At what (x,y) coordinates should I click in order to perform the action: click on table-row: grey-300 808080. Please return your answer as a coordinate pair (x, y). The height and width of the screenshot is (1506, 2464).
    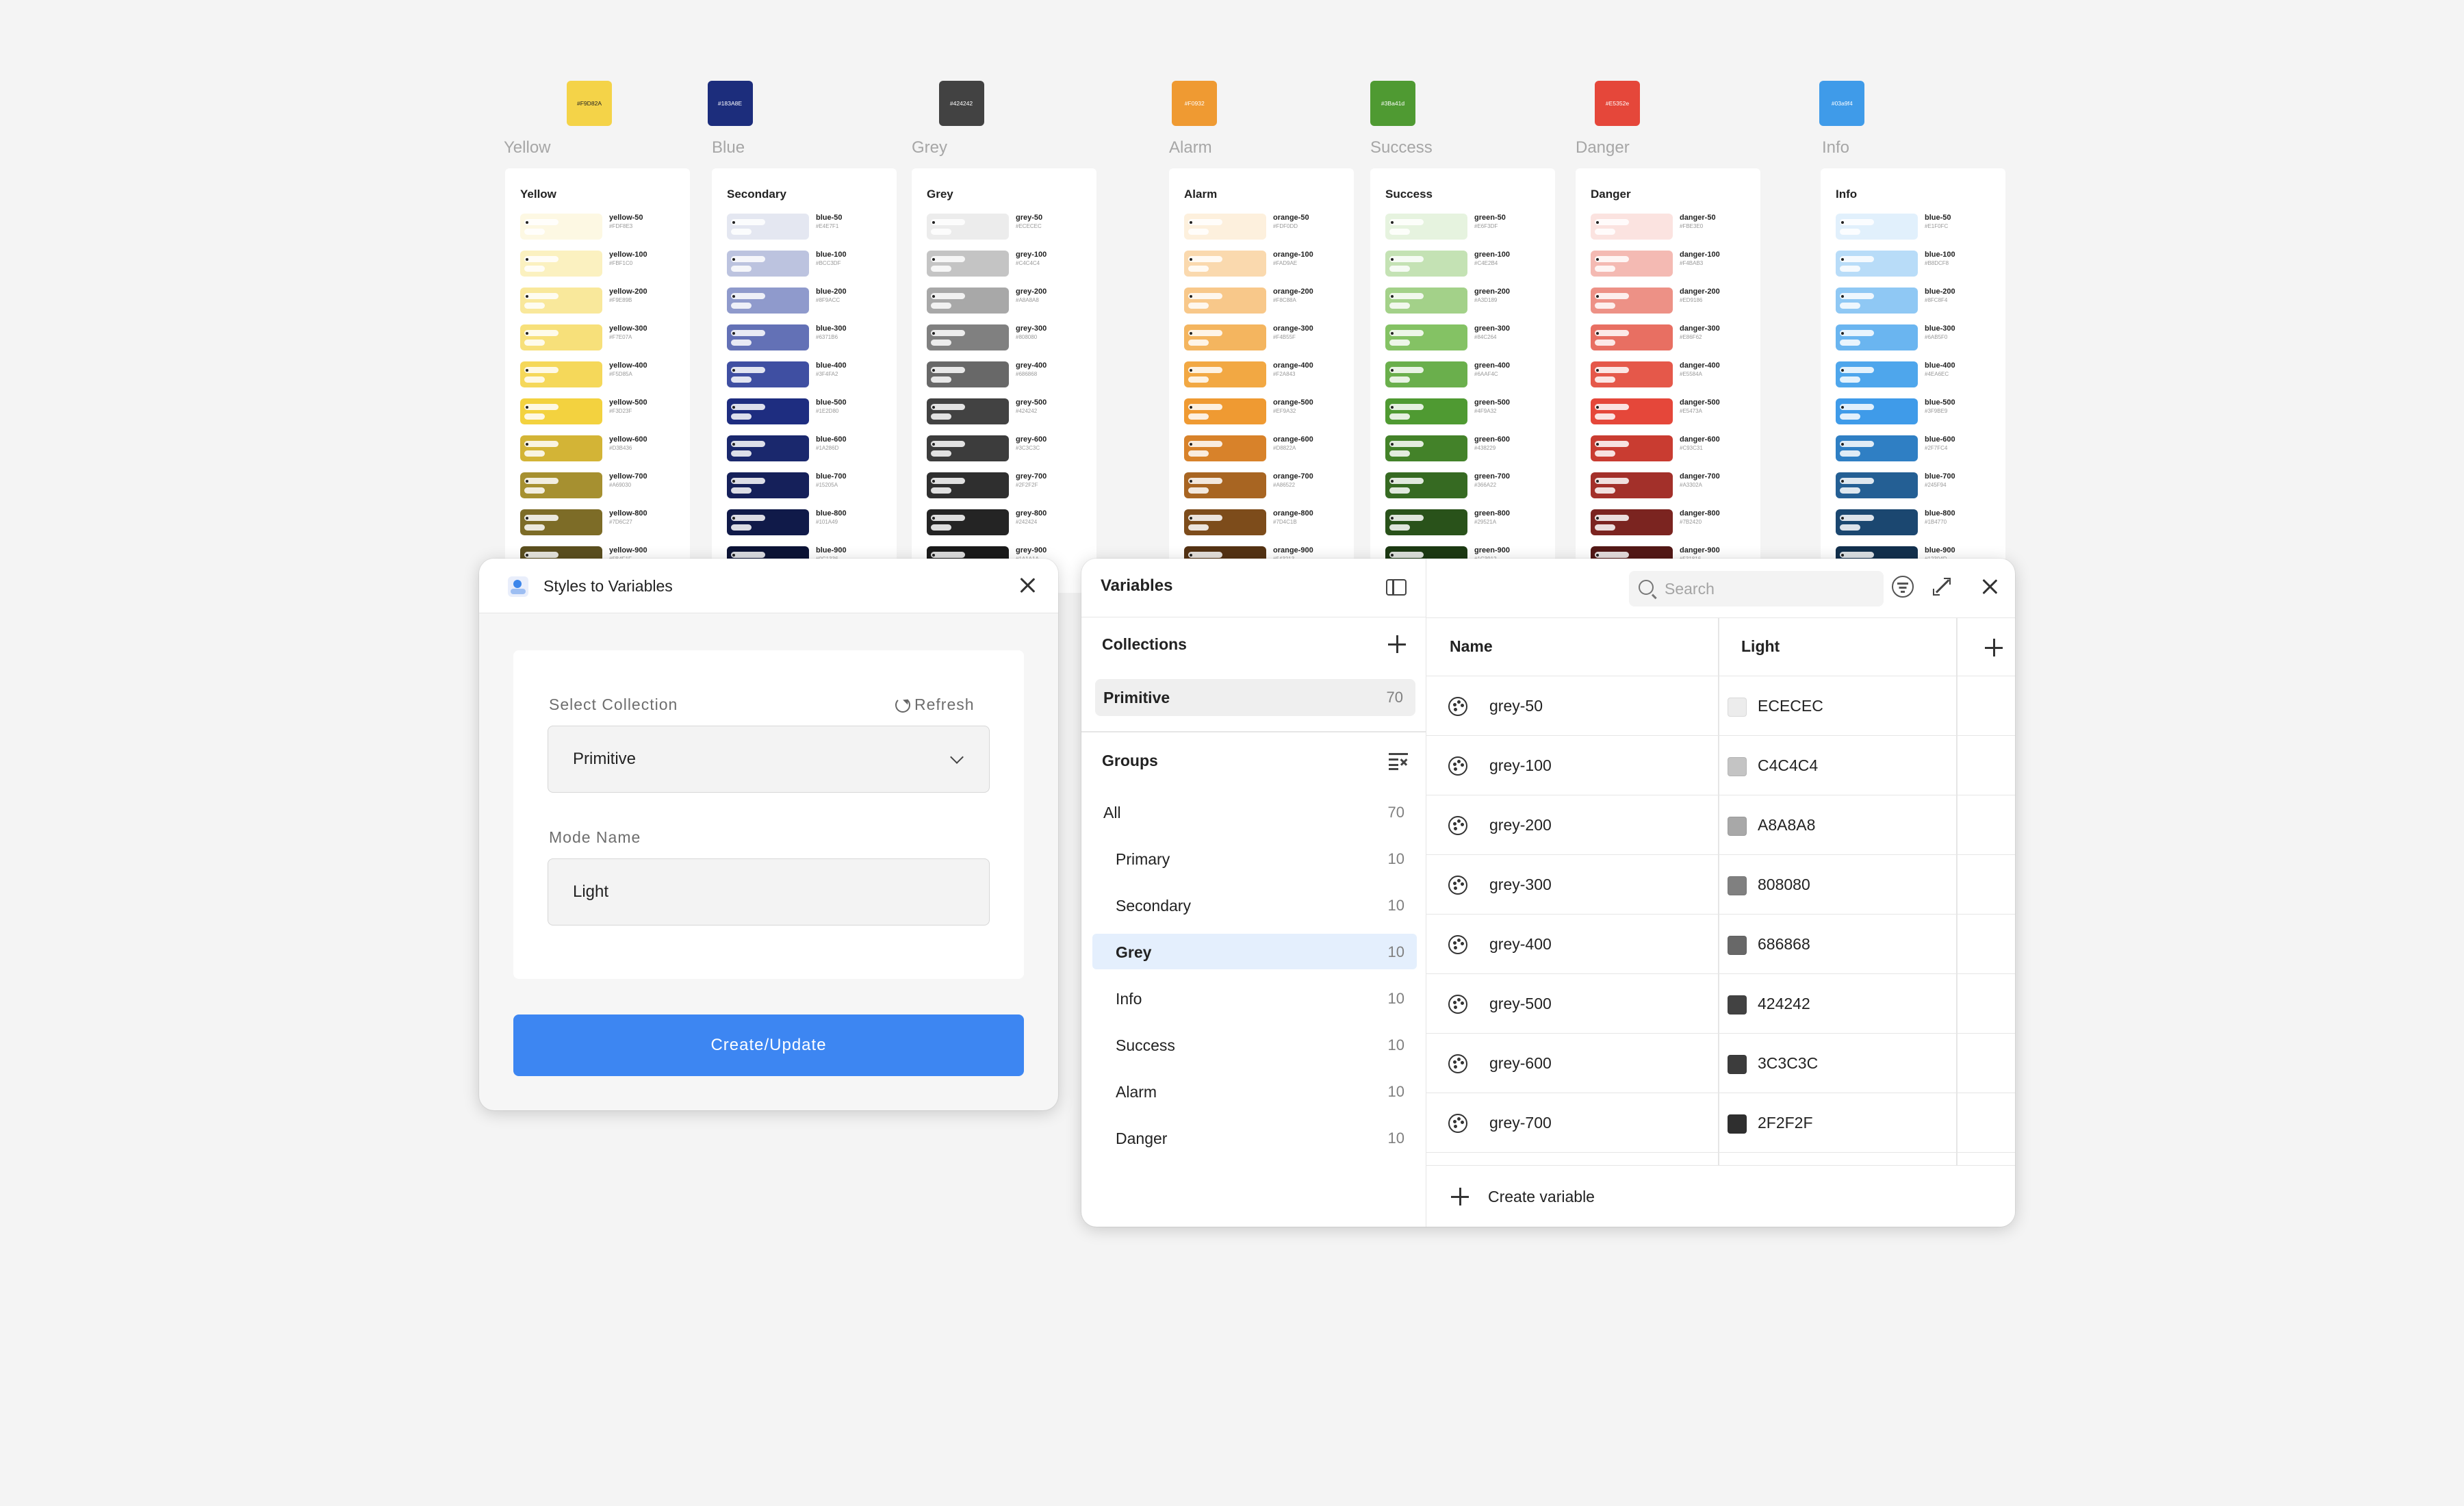
    Looking at the image, I should click on (1720, 885).